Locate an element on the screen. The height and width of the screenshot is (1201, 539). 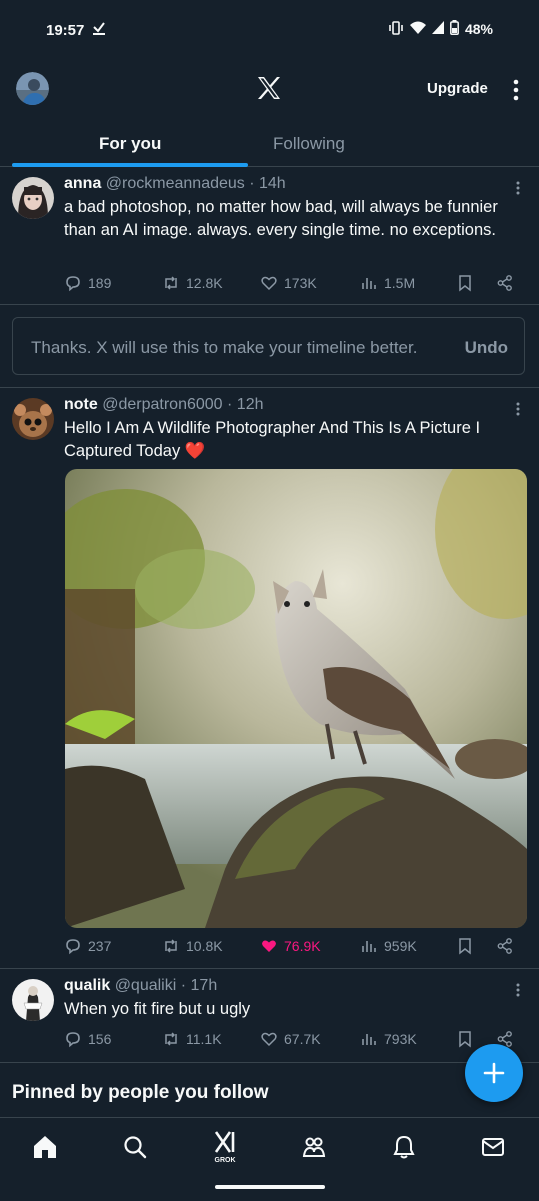
like-button: 173K is located at coordinates (288, 283).